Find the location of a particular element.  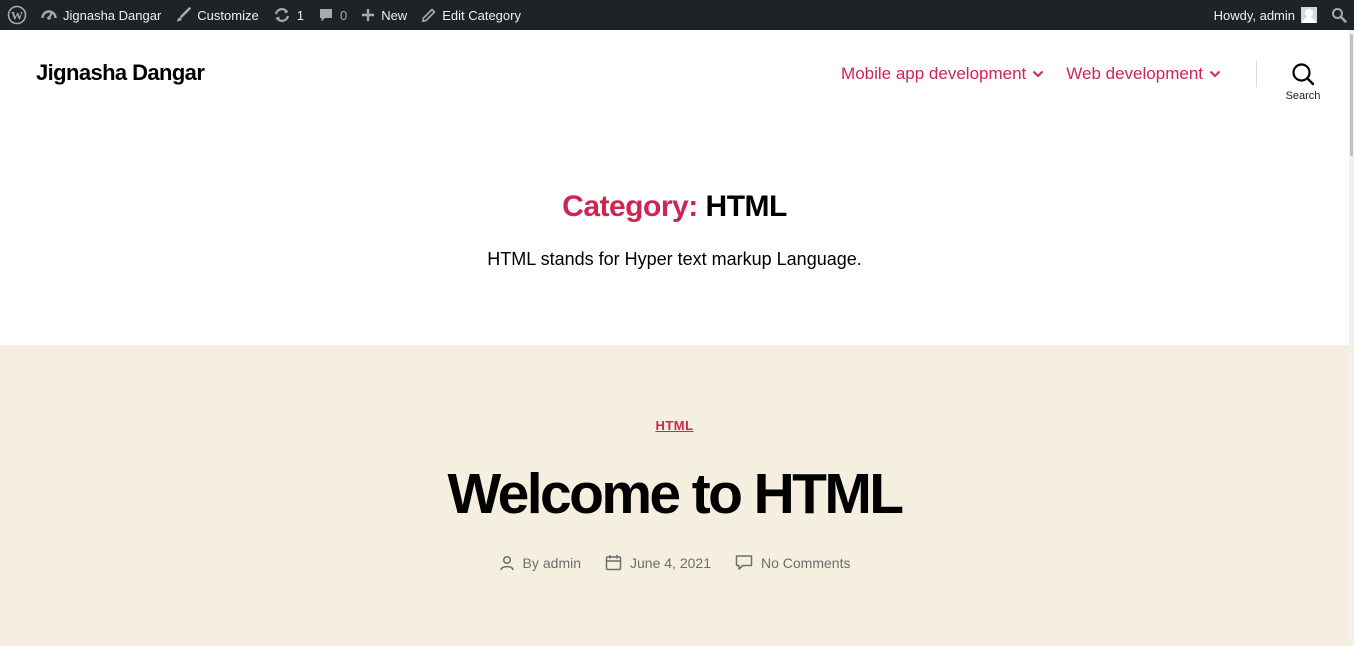

search-toggle-button: Search is located at coordinates (1303, 82).